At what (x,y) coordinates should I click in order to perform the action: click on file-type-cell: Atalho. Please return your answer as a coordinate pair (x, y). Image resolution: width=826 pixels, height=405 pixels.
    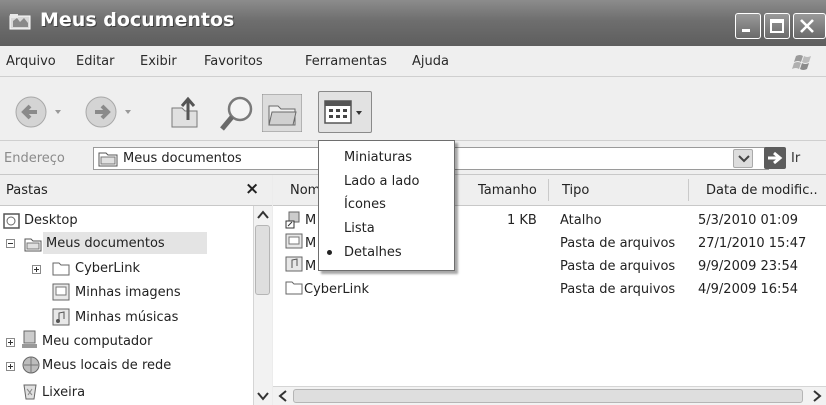
    Looking at the image, I should click on (581, 220).